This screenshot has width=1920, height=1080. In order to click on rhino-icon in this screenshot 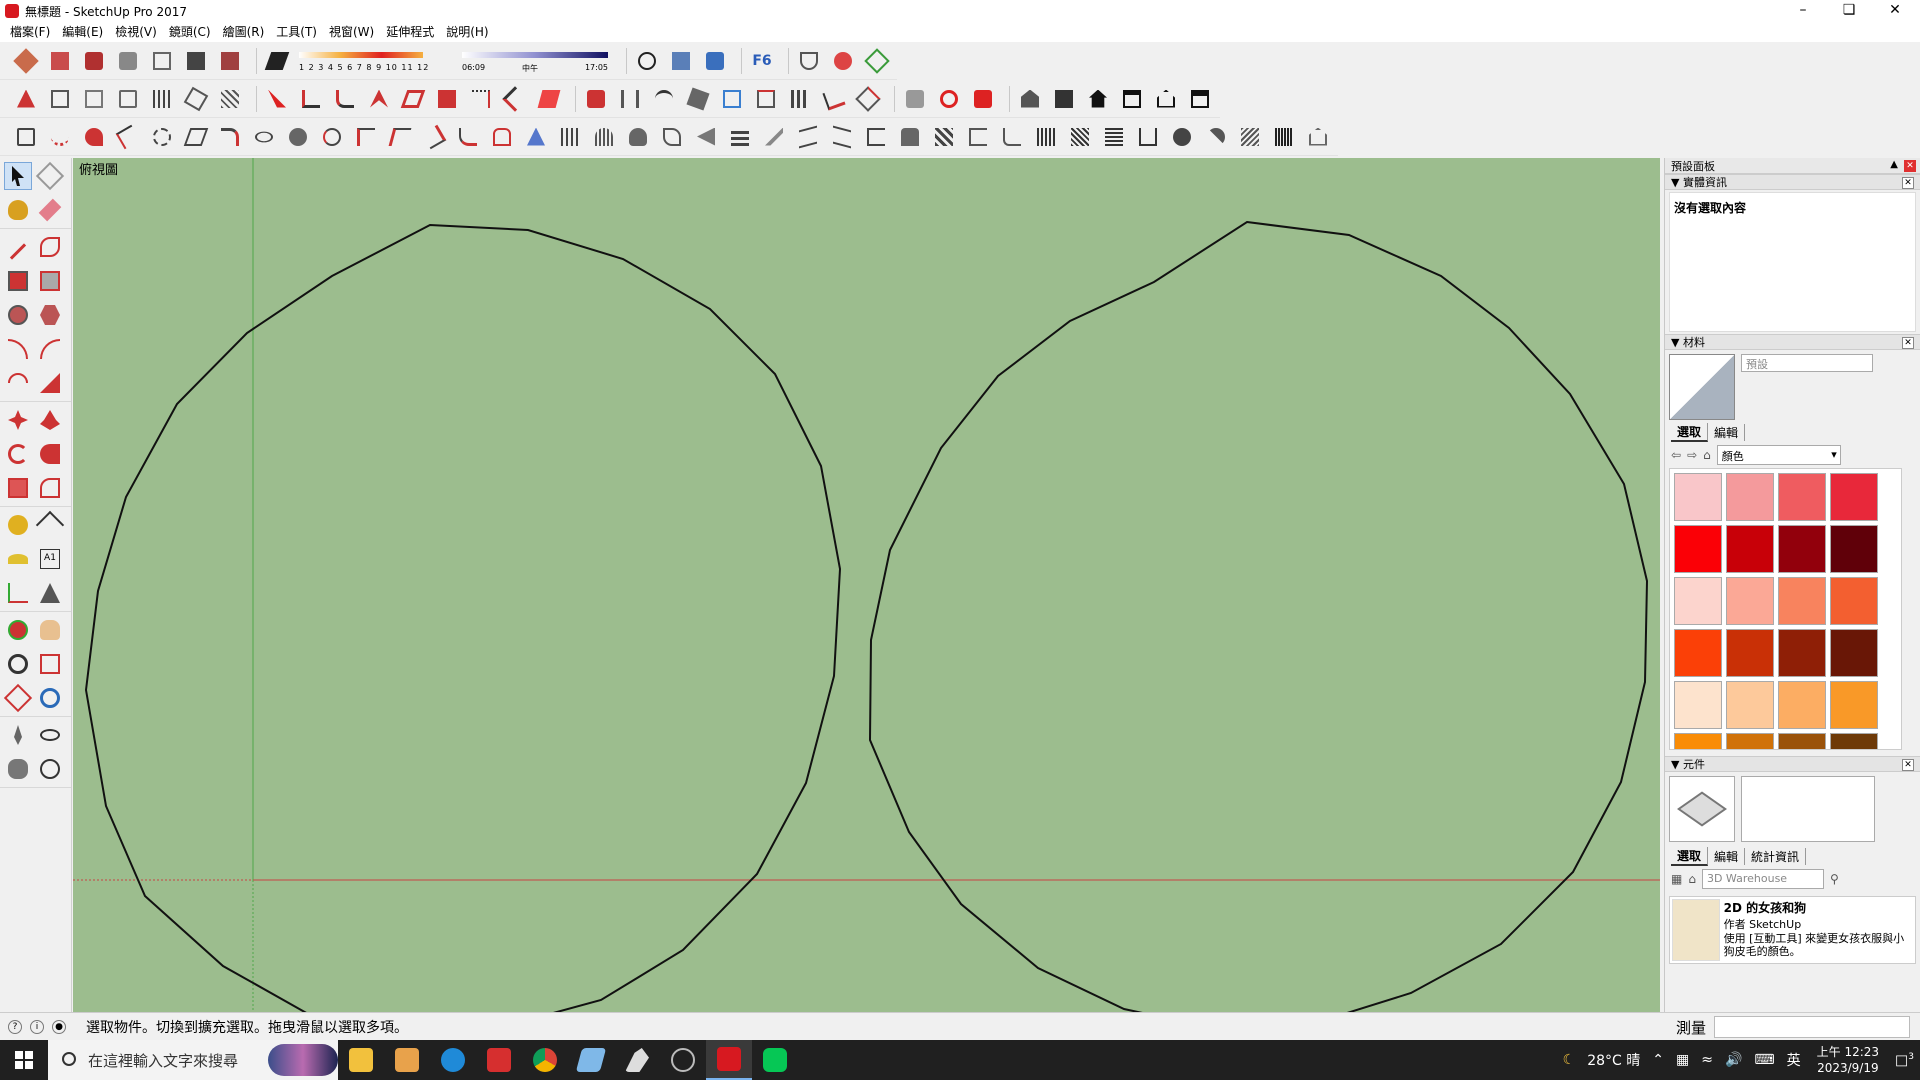, I will do `click(637, 1060)`.